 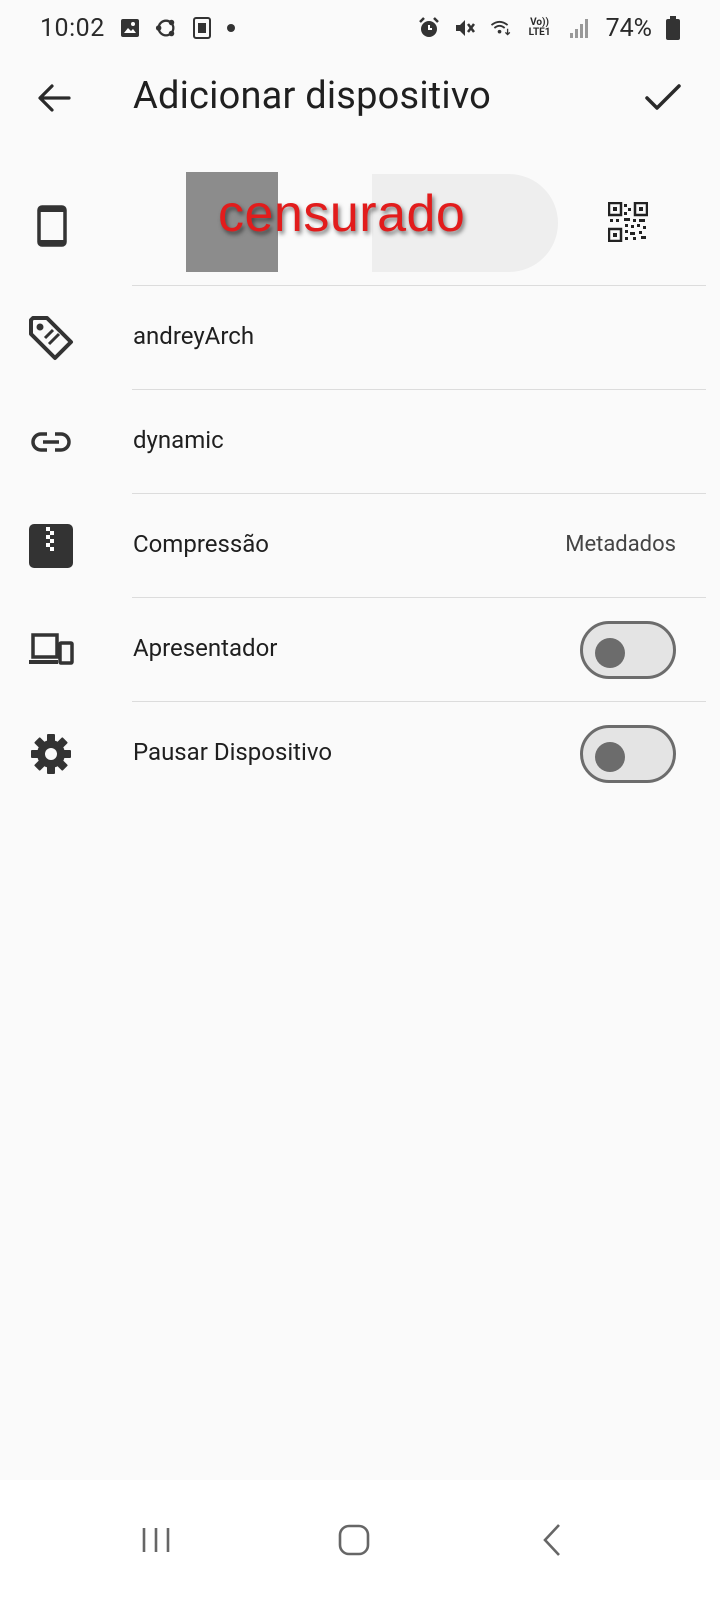 I want to click on qr-code-icon, so click(x=628, y=222).